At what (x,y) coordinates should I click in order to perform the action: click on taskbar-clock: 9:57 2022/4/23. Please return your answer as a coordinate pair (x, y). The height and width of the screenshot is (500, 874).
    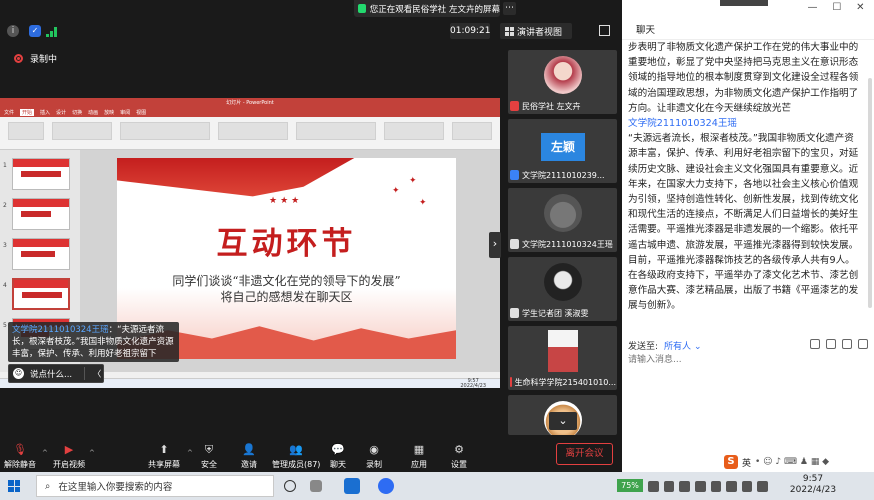
    Looking at the image, I should click on (813, 486).